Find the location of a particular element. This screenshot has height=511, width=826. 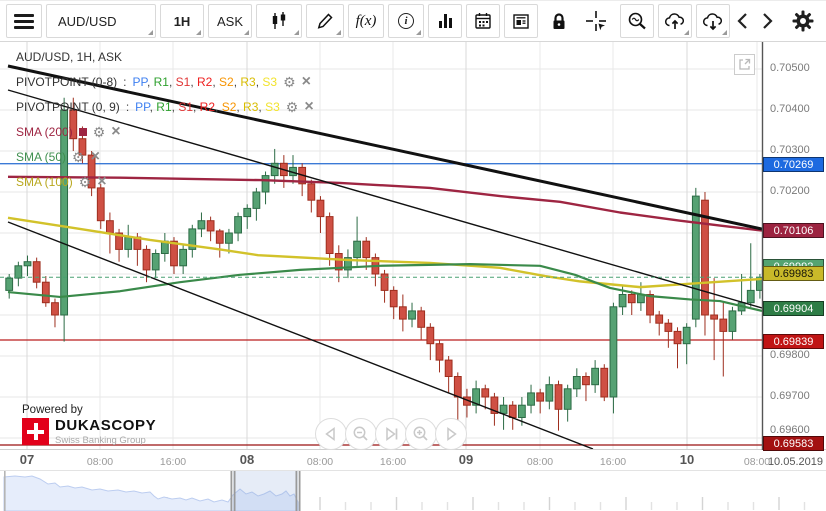

scroll-left-button is located at coordinates (743, 21).